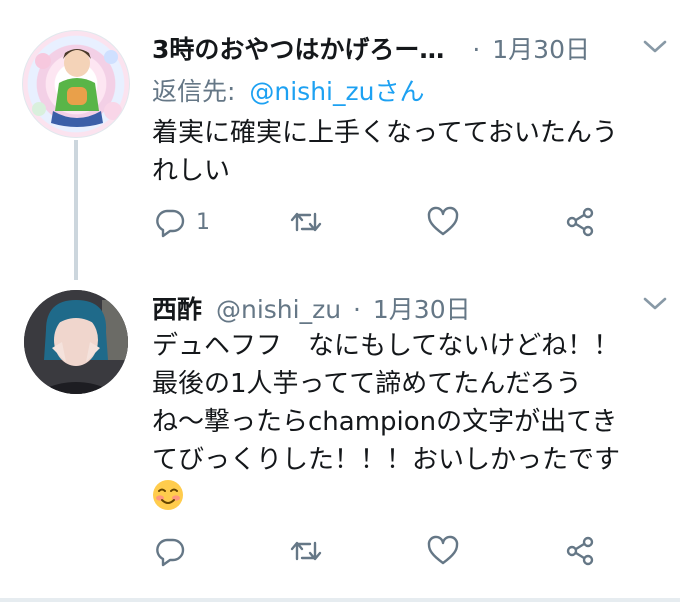 This screenshot has height=602, width=680. What do you see at coordinates (191, 171) in the screenshot?
I see `tweet-text-line: れしい` at bounding box center [191, 171].